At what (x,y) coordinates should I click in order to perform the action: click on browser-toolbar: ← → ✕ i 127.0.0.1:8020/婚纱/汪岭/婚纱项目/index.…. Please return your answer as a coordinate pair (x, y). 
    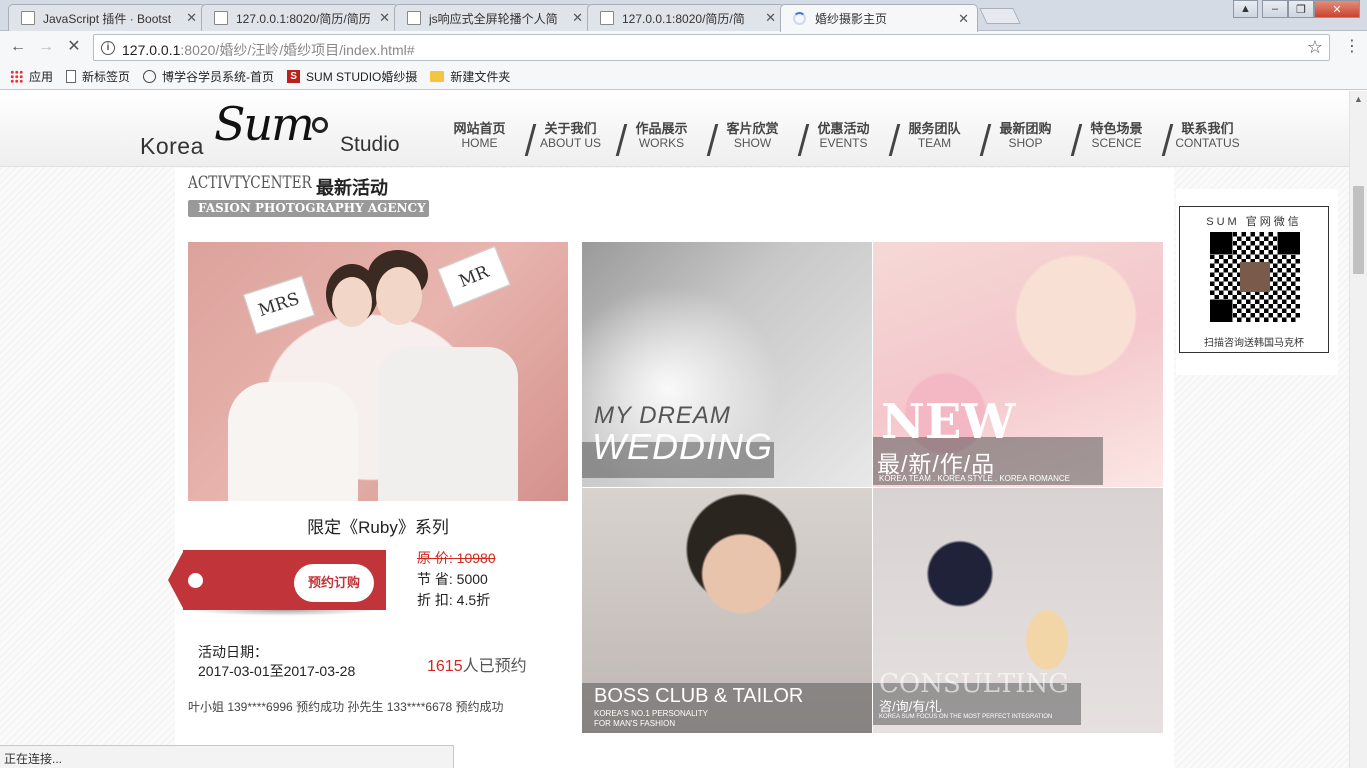
    Looking at the image, I should click on (683, 47).